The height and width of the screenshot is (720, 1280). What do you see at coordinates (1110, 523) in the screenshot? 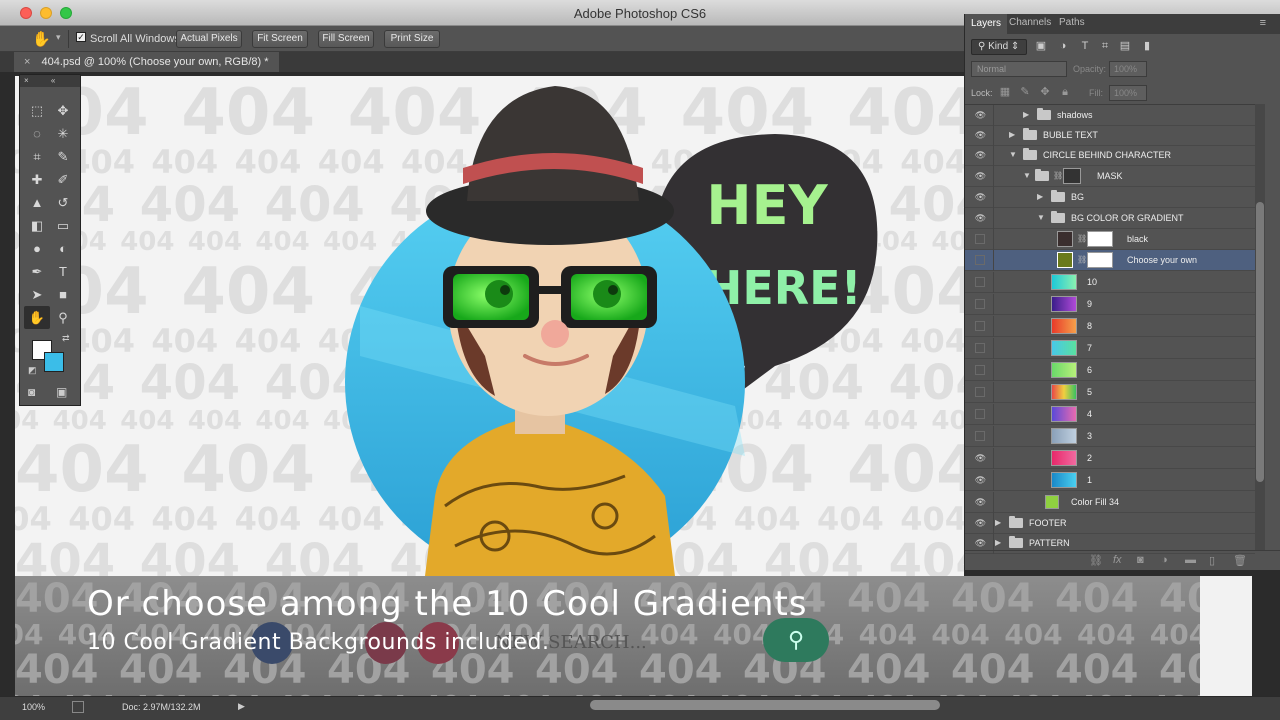
I see `layer-row: 👁︎ ▶ FOOTER` at bounding box center [1110, 523].